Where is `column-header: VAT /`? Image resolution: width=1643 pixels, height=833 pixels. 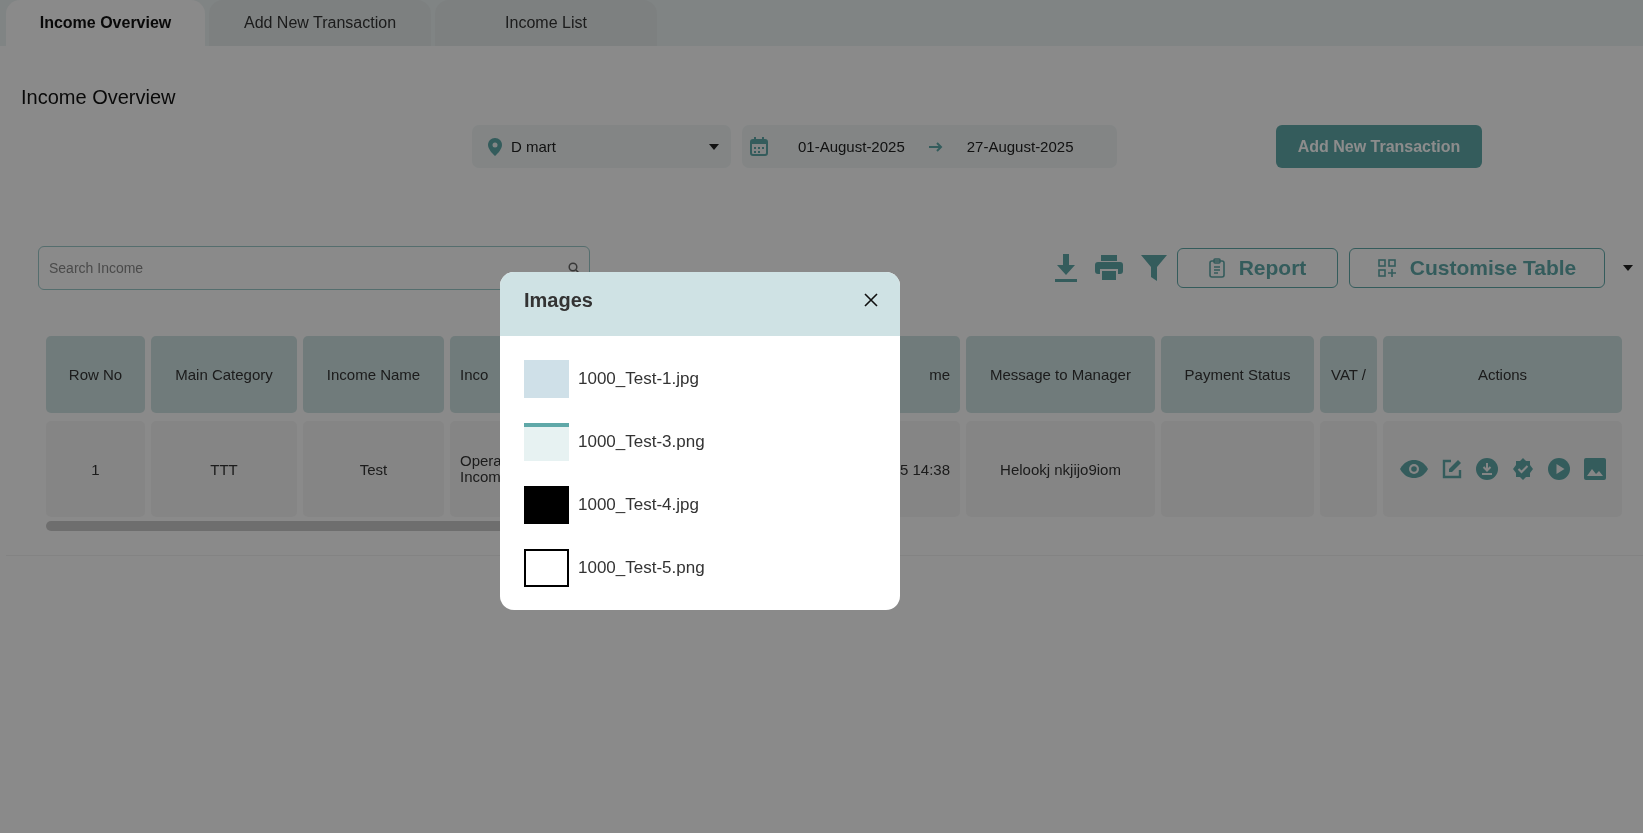 column-header: VAT / is located at coordinates (1348, 374).